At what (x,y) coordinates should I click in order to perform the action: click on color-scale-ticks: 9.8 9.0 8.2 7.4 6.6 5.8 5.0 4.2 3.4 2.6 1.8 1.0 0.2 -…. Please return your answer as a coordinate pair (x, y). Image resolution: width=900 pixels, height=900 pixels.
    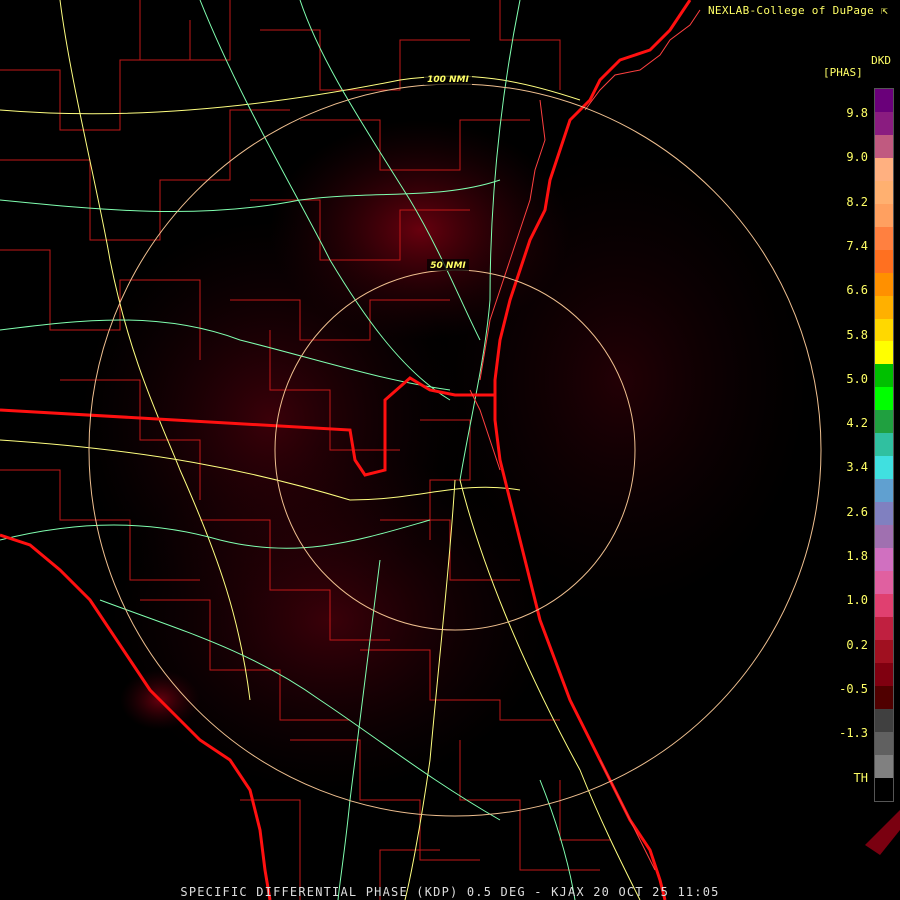
    Looking at the image, I should click on (847, 444).